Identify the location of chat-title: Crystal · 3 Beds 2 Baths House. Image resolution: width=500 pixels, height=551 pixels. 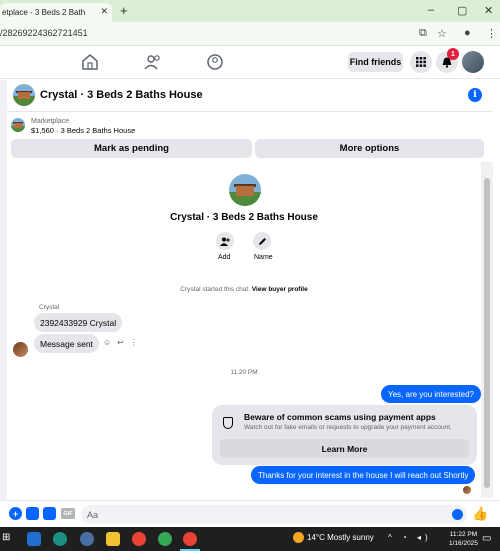
(121, 95).